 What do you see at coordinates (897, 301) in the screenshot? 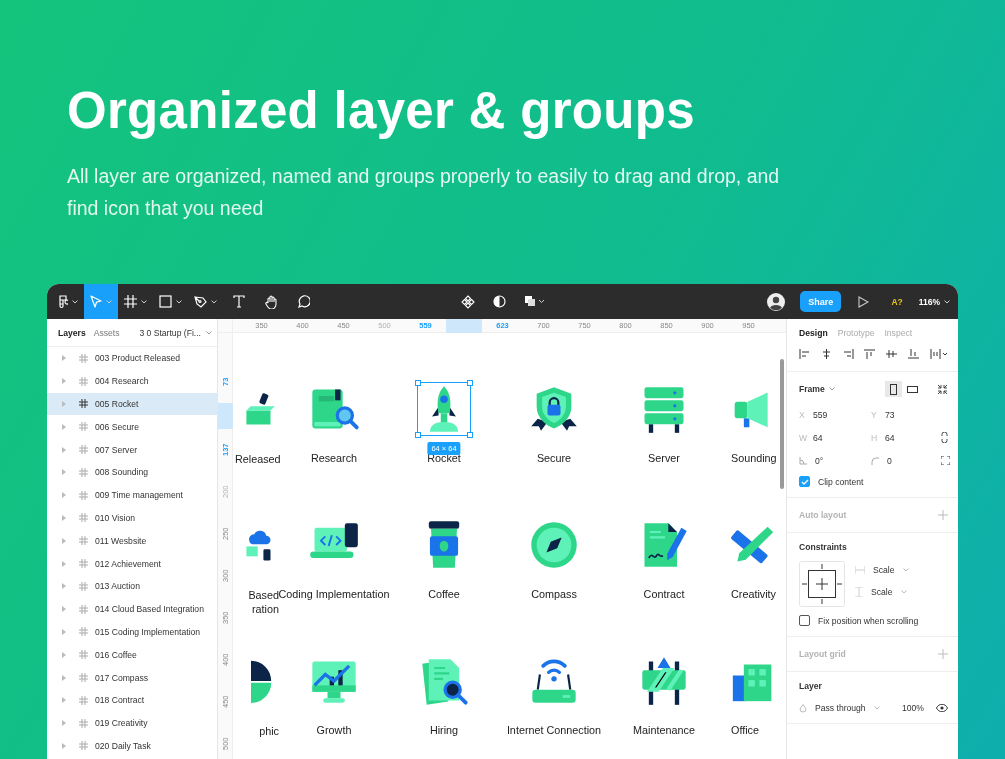
I see `missing-fonts-indicator: A?` at bounding box center [897, 301].